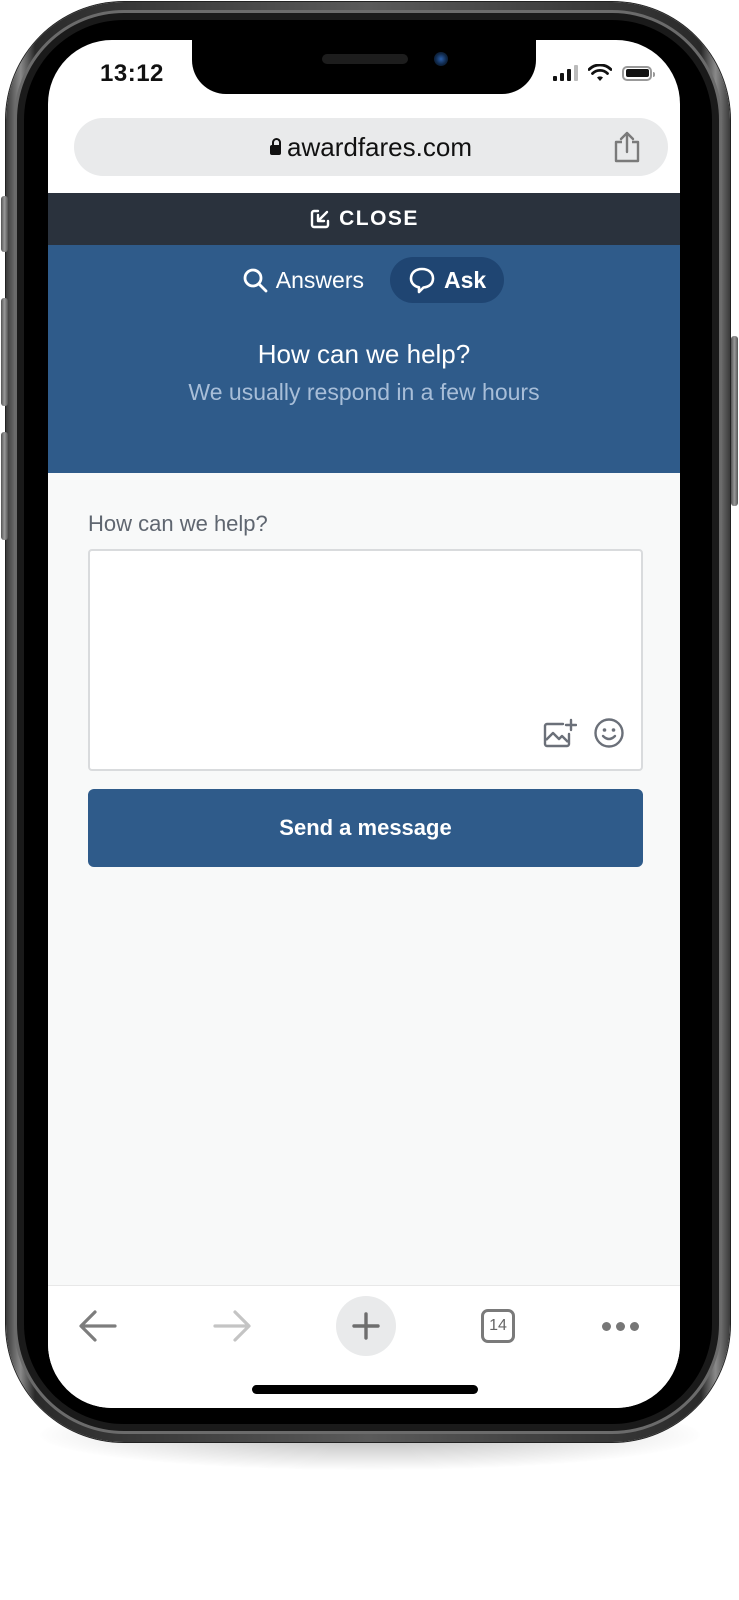 The image size is (739, 1600). What do you see at coordinates (364, 354) in the screenshot?
I see `header-title: How can we help?` at bounding box center [364, 354].